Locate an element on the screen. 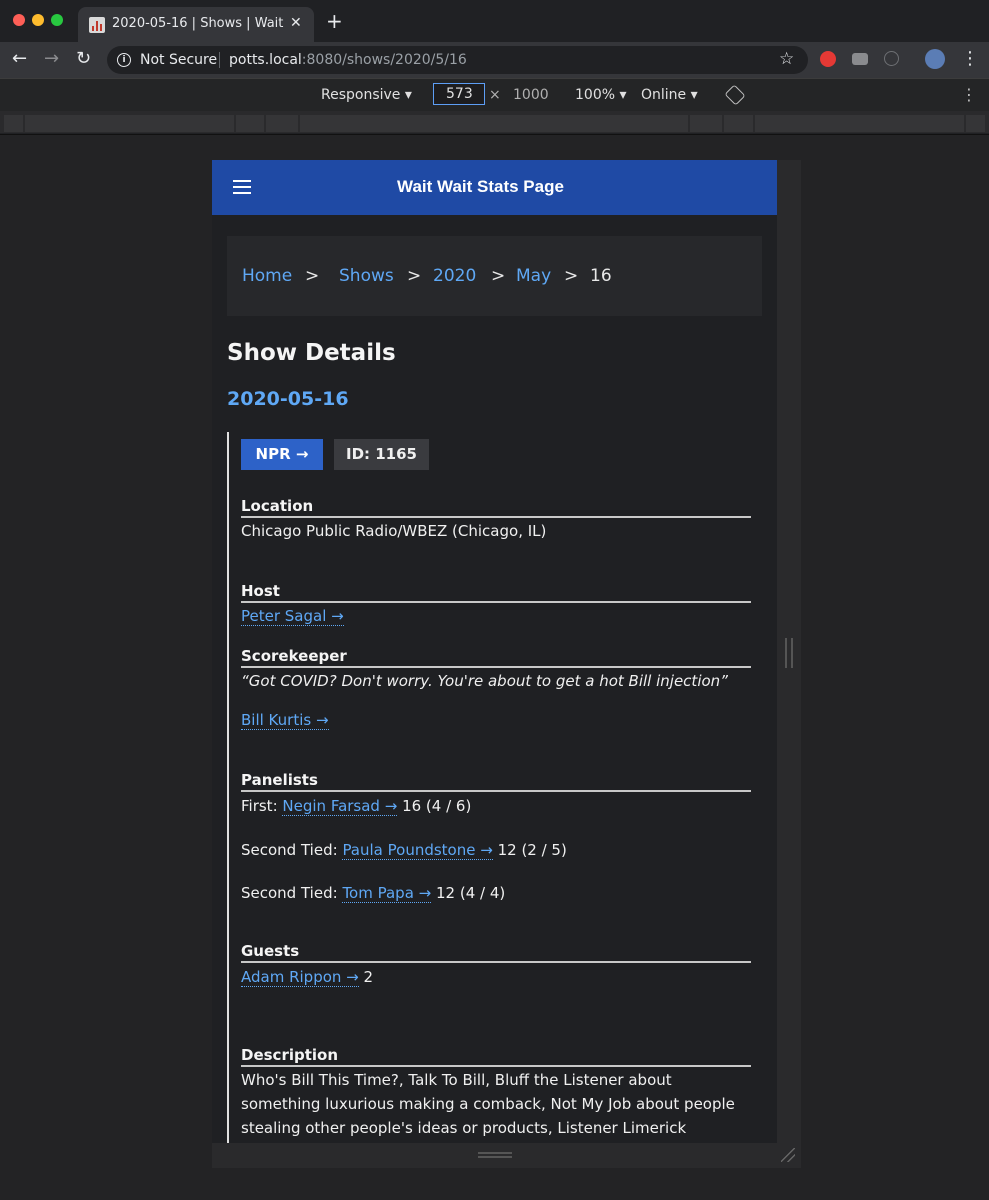 The height and width of the screenshot is (1200, 989). url-text: potts.local:8080/shows/2020/5/16 is located at coordinates (348, 60).